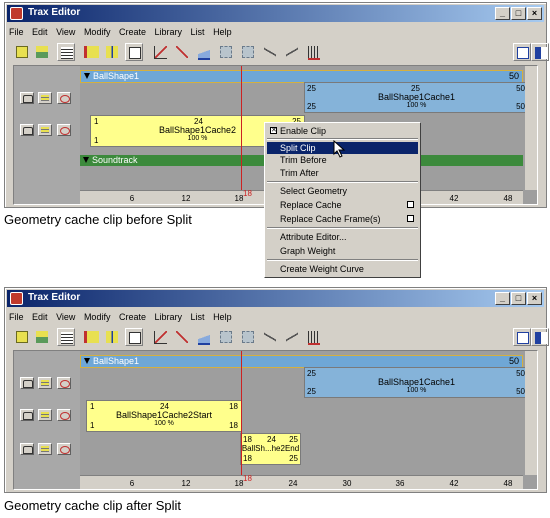  I want to click on menu-enable-clip: ✕ Enable Clip, so click(342, 131).